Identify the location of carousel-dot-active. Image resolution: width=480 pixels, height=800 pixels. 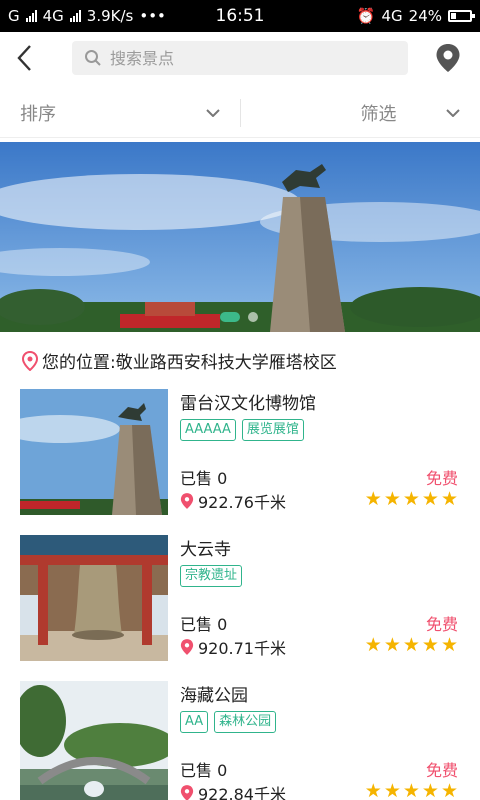
(230, 317).